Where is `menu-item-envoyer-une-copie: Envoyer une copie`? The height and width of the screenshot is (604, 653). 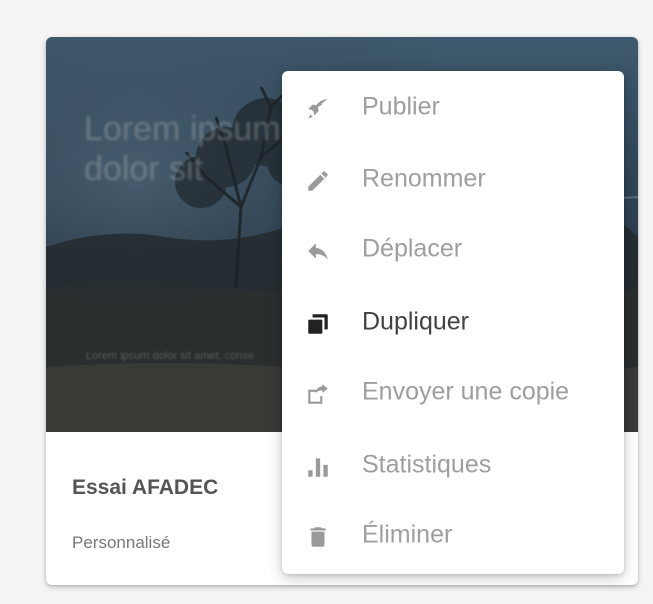
menu-item-envoyer-une-copie: Envoyer une copie is located at coordinates (453, 392).